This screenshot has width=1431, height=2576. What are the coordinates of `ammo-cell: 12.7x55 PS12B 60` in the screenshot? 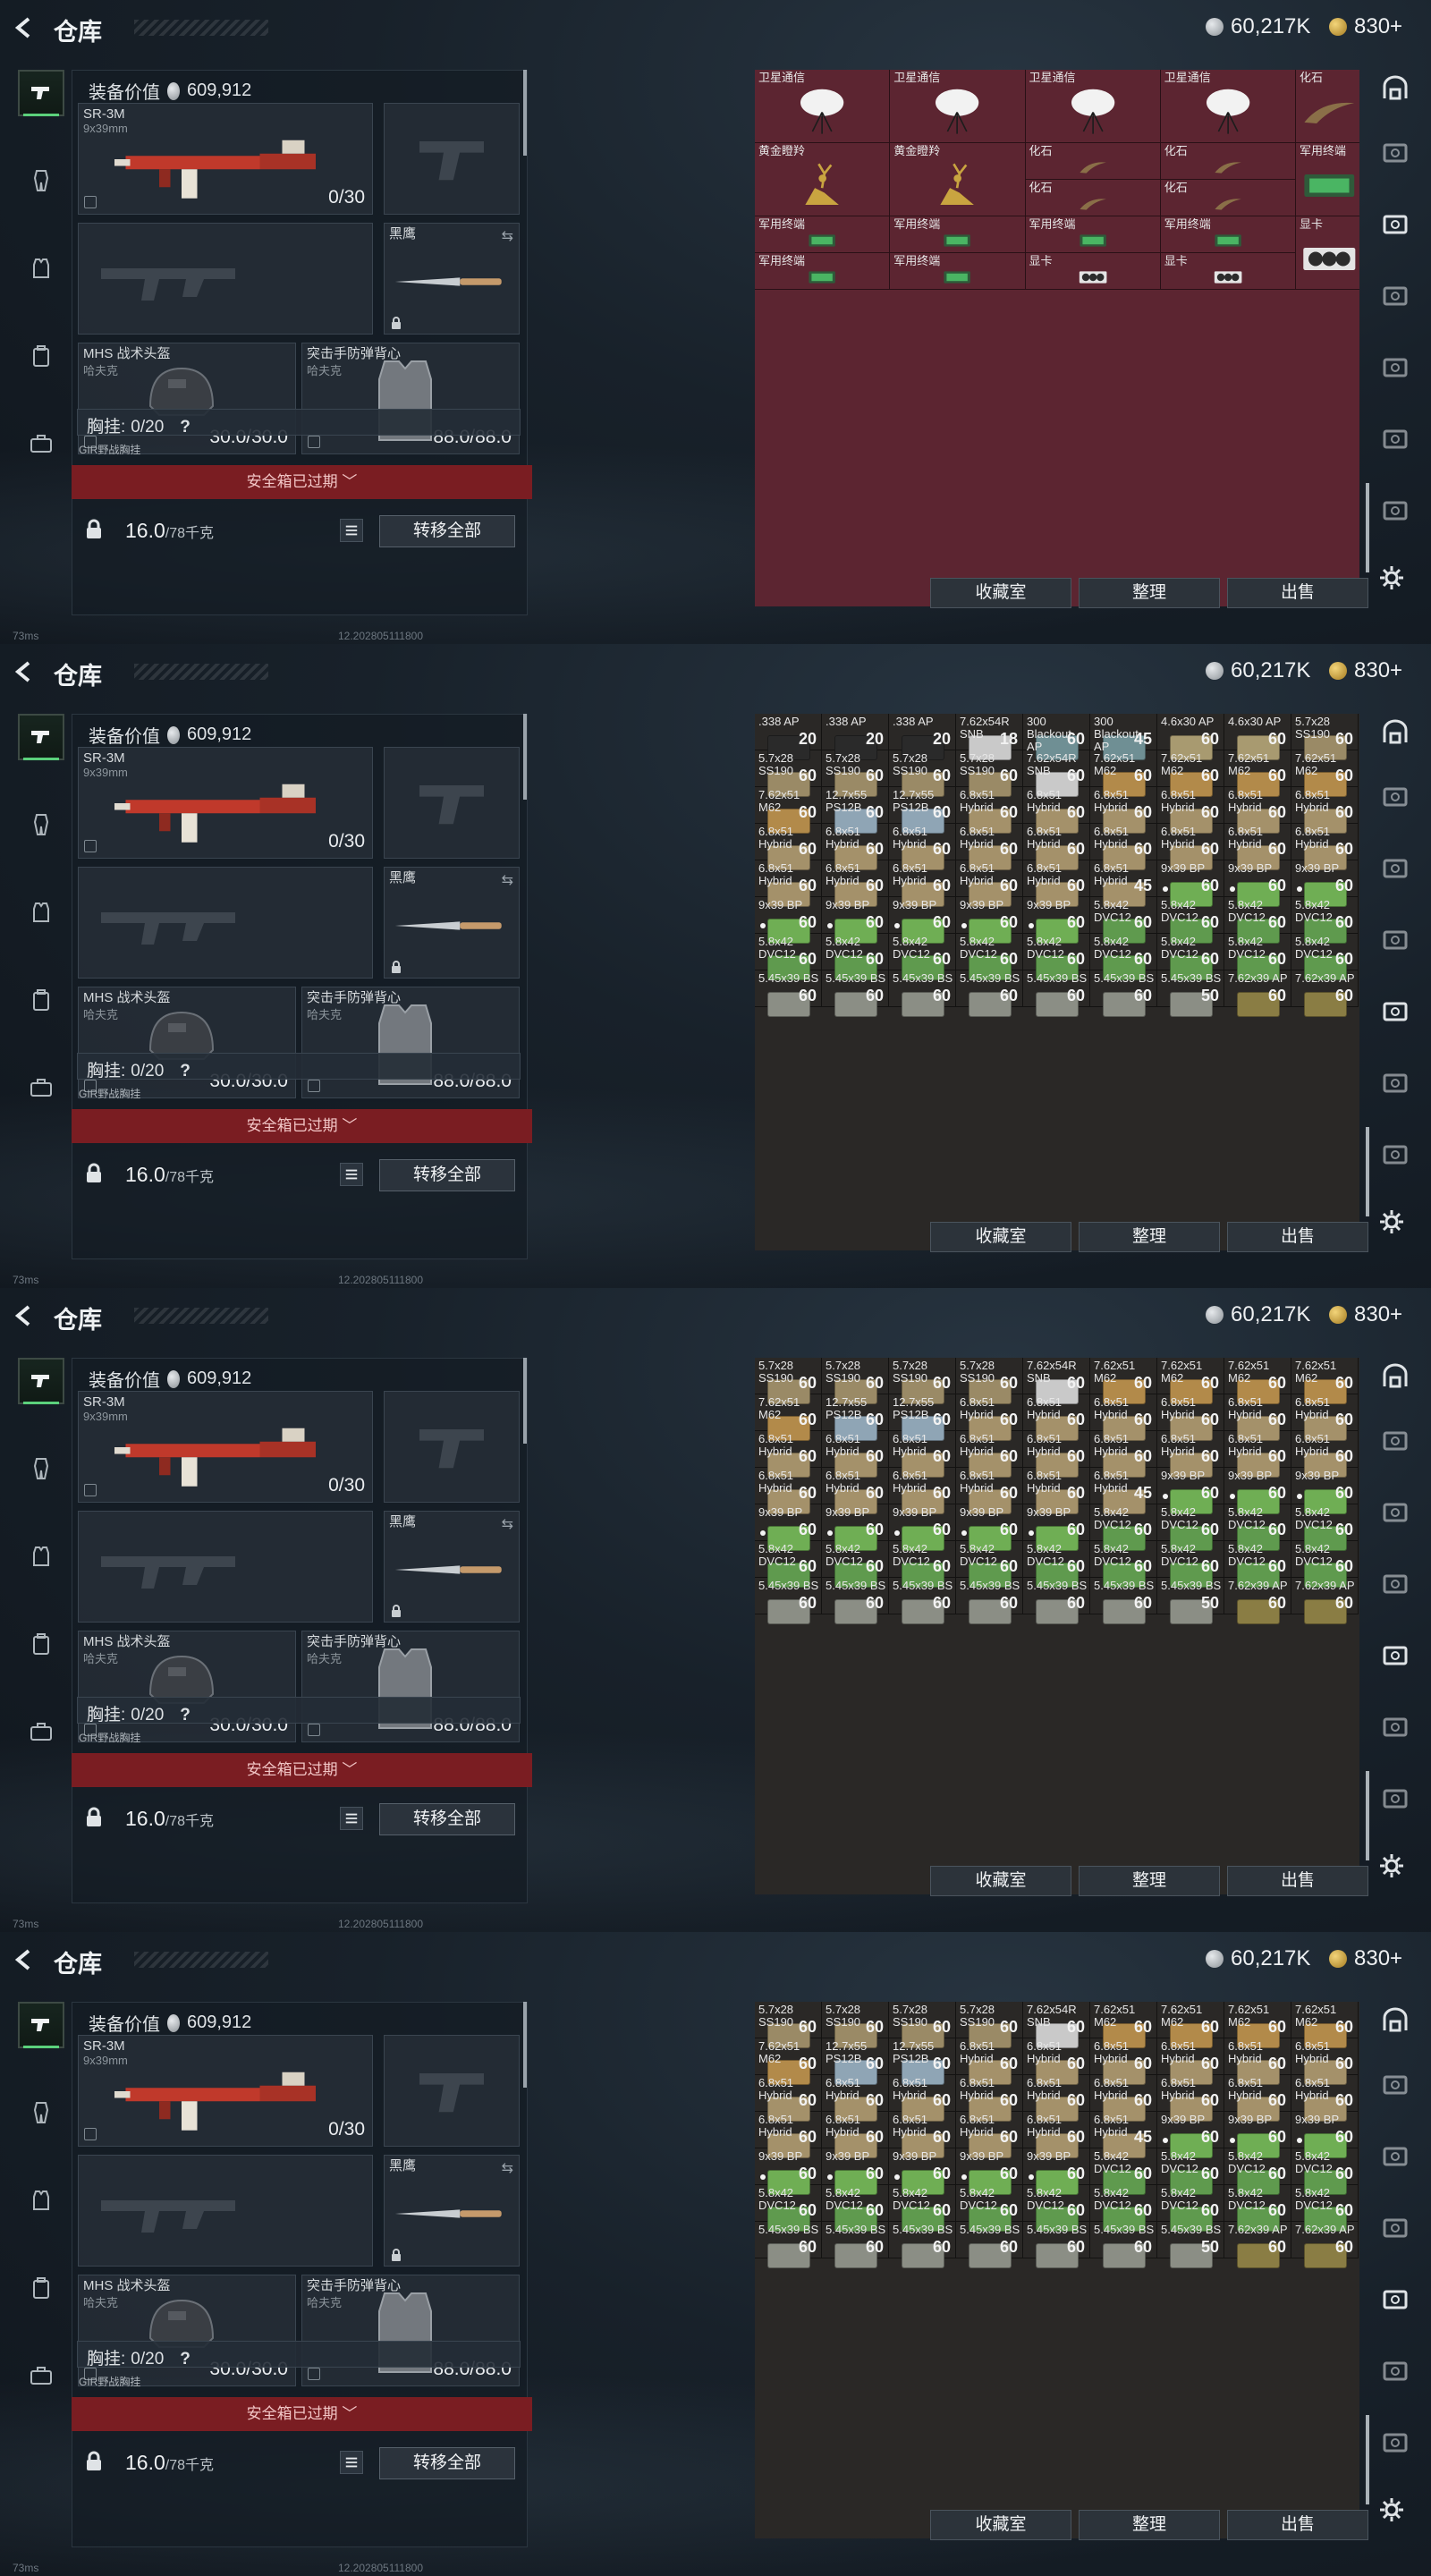 It's located at (923, 1417).